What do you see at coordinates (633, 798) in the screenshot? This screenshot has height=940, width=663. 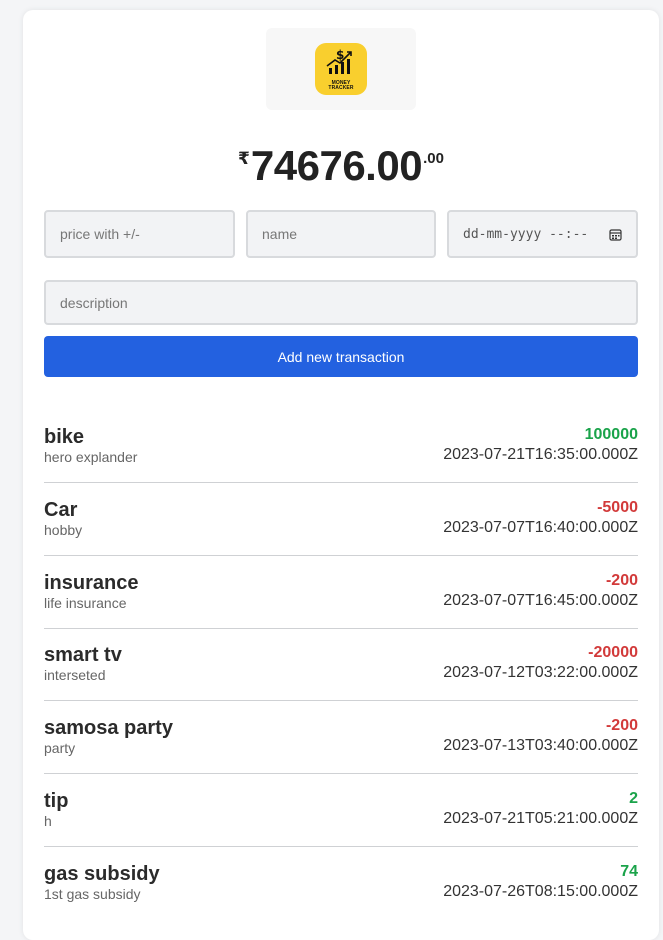 I see `transaction-amount: 2` at bounding box center [633, 798].